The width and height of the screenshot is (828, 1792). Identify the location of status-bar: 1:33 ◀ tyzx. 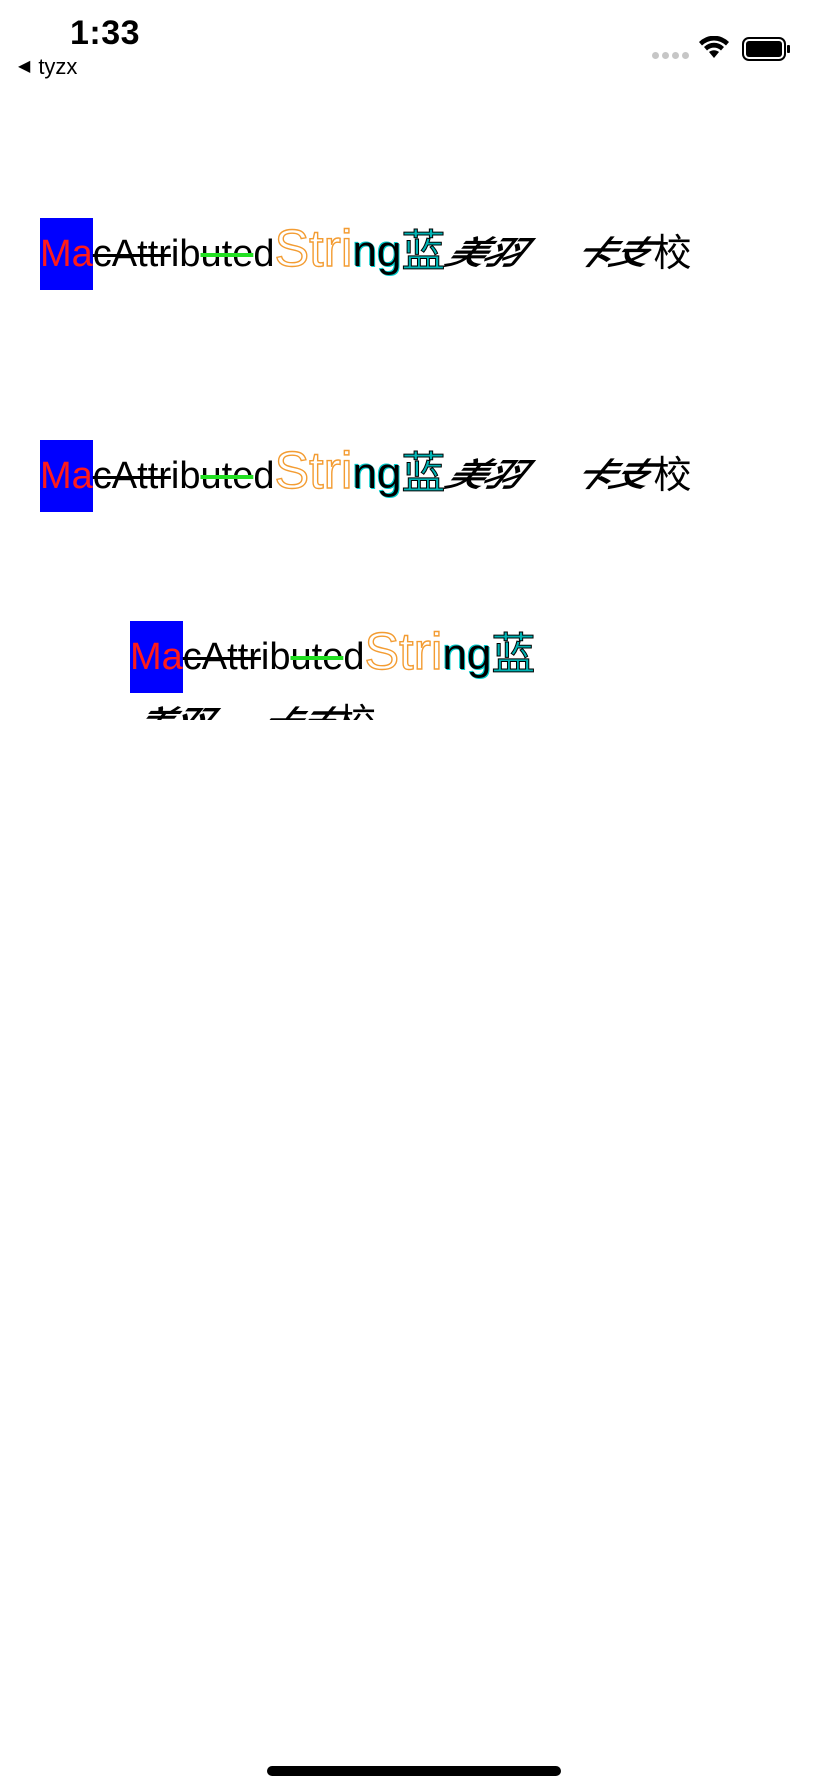
(414, 44).